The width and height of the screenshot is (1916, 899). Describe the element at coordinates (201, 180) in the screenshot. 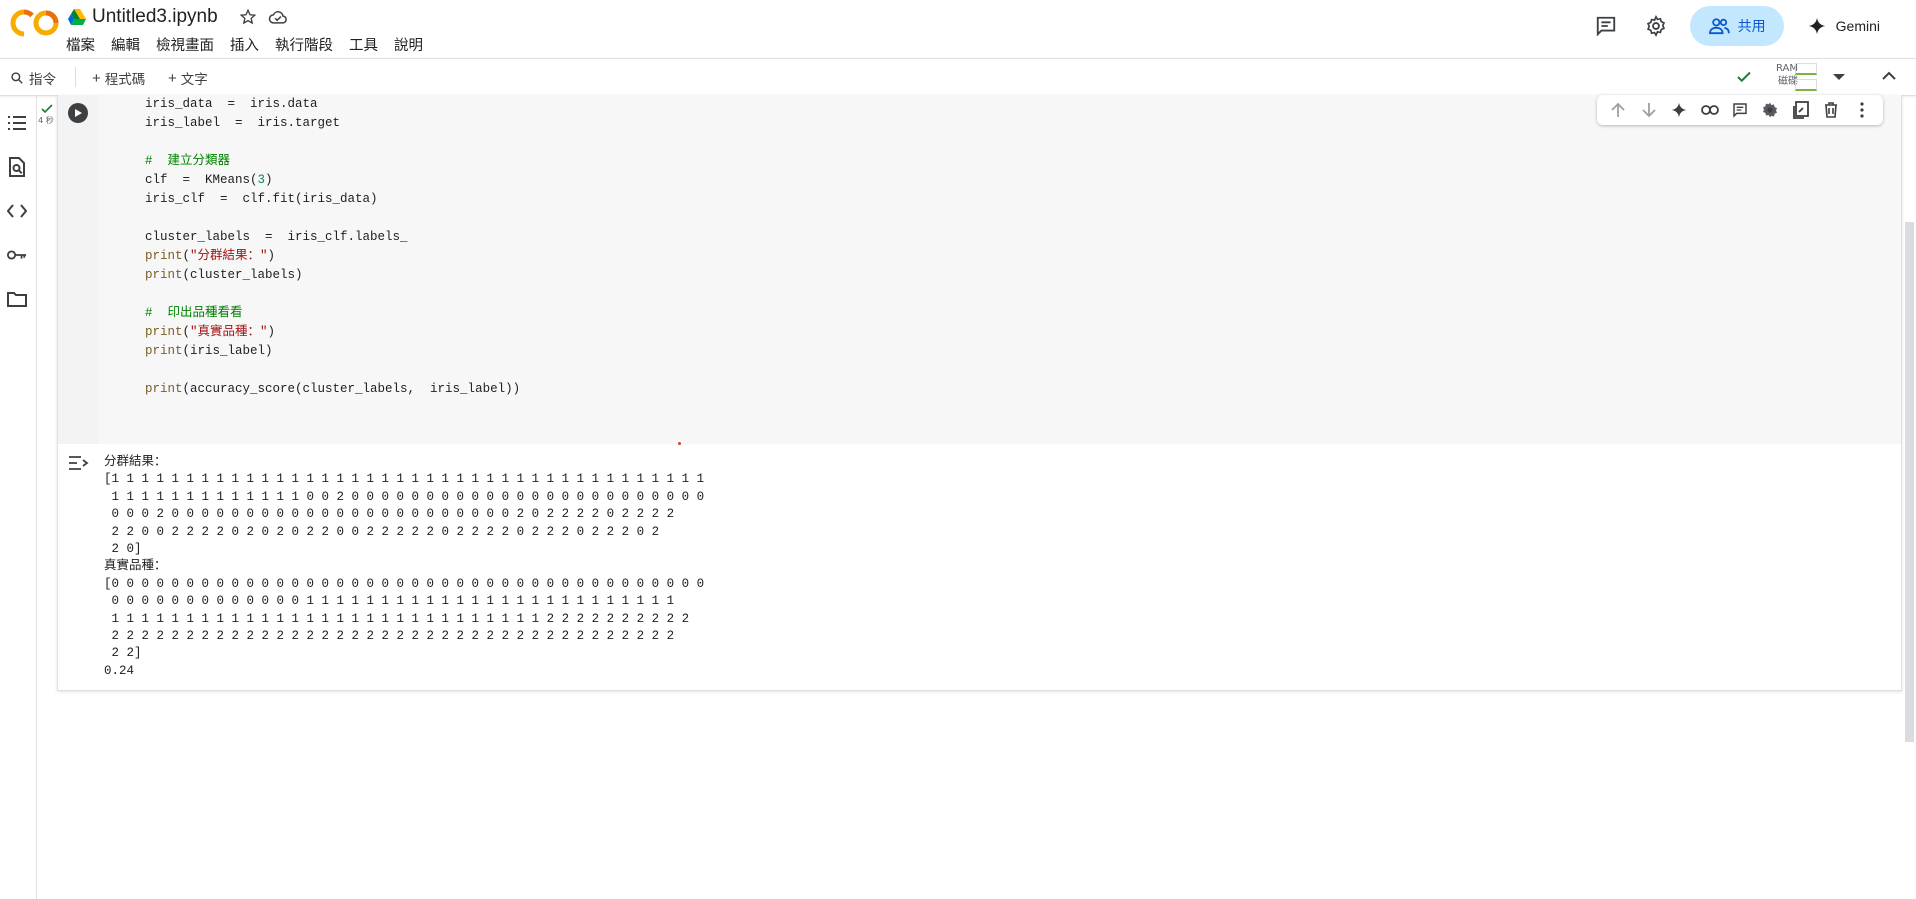

I see `code-token: clf = KMeans(` at that location.